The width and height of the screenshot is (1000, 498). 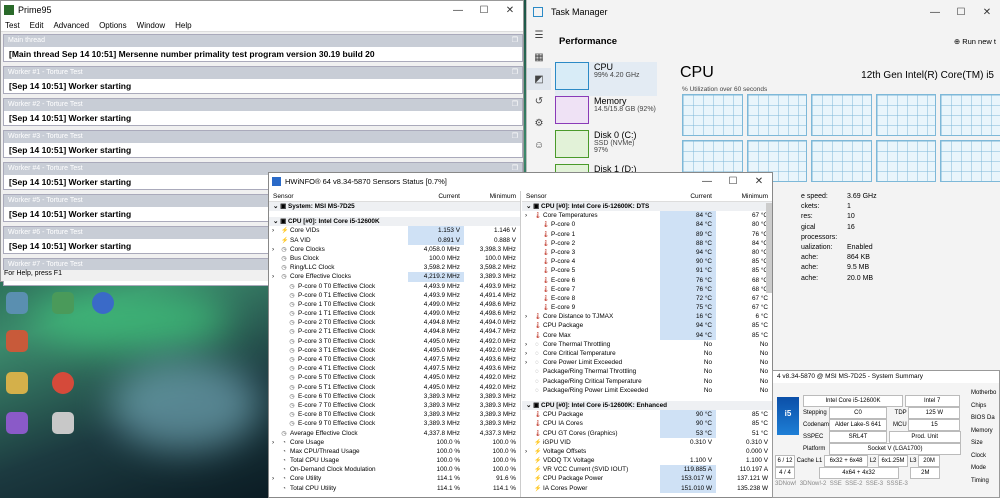 What do you see at coordinates (647, 460) in the screenshot?
I see `sensor-row: ⚡ VDDQ TX Voltage 1.100 V 1.100 V` at bounding box center [647, 460].